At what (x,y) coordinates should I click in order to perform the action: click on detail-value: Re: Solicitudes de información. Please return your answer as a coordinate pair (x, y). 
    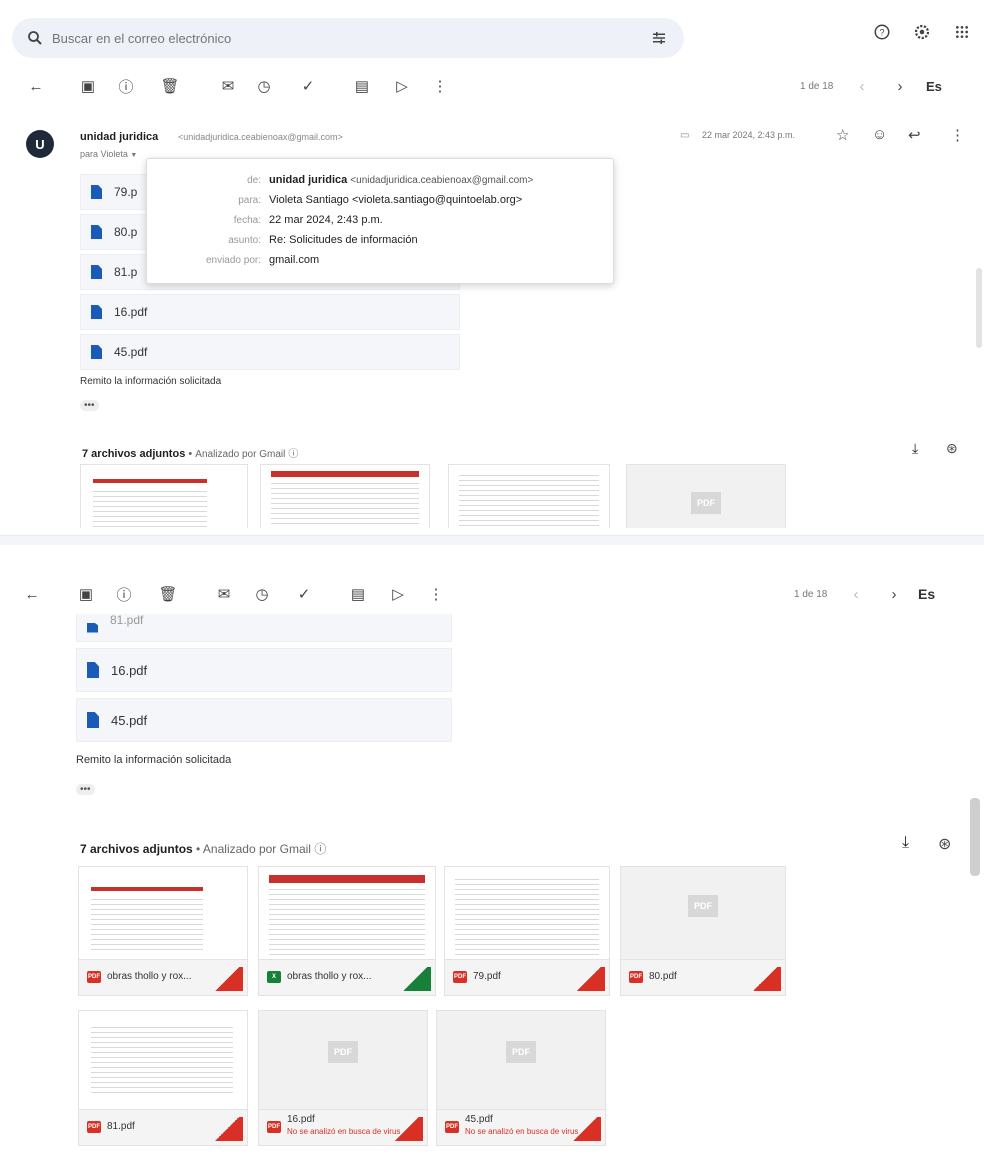
    Looking at the image, I should click on (343, 240).